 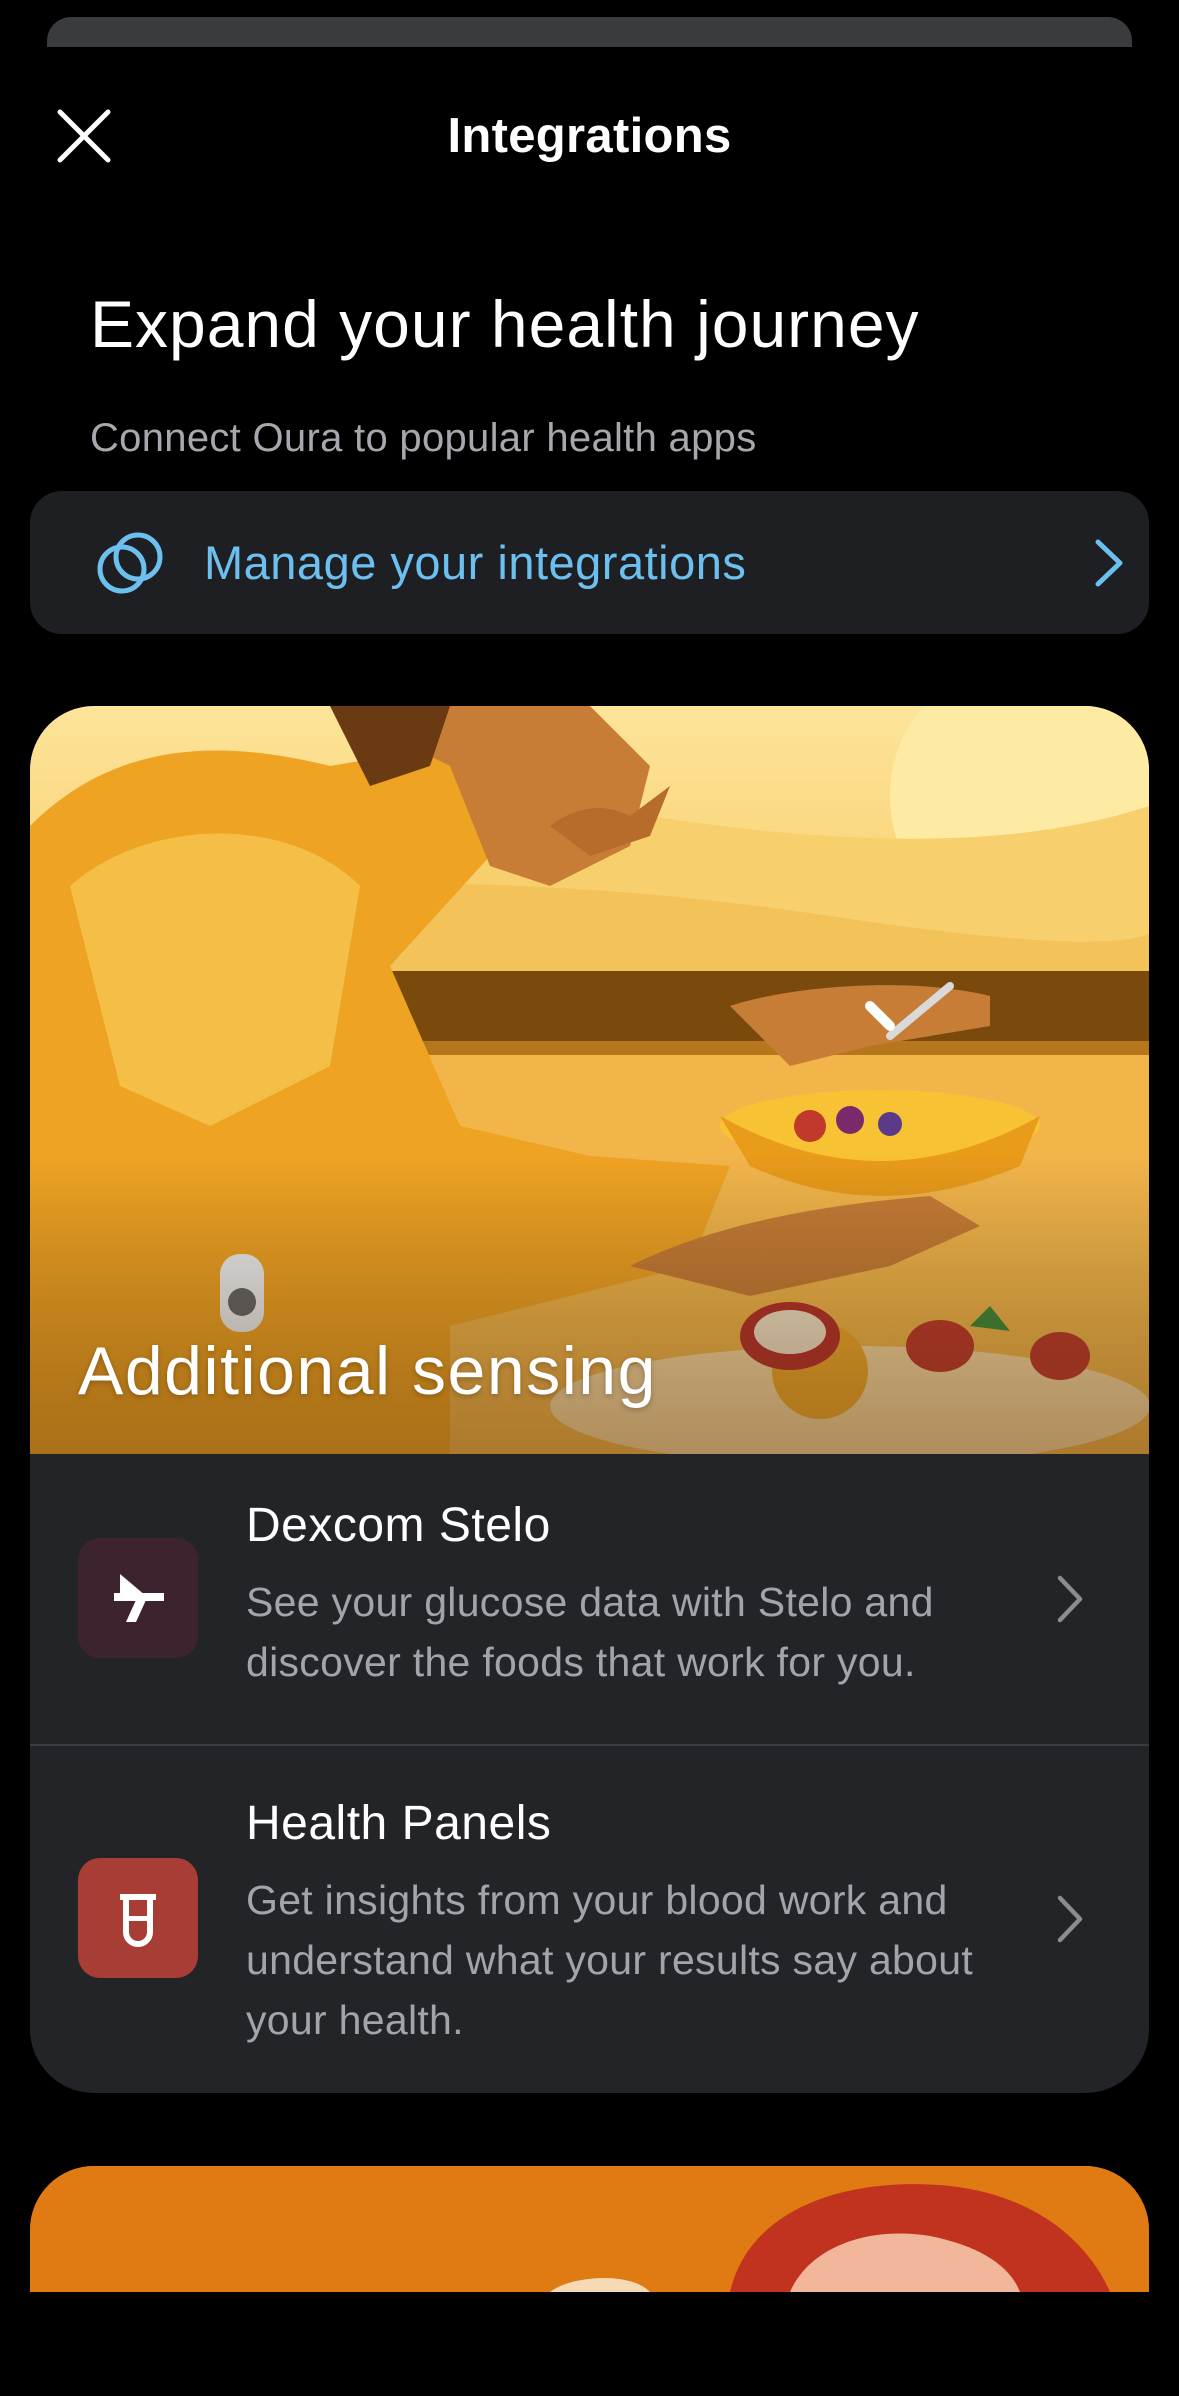 I want to click on hero-subtitle: Connect Oura to popular health apps, so click(x=423, y=438).